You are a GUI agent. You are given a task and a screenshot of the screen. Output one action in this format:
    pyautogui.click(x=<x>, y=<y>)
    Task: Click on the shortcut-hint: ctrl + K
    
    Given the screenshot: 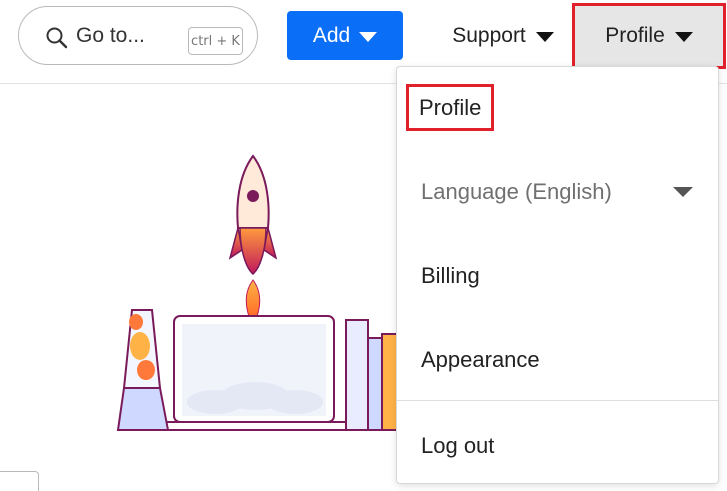 What is the action you would take?
    pyautogui.click(x=215, y=41)
    